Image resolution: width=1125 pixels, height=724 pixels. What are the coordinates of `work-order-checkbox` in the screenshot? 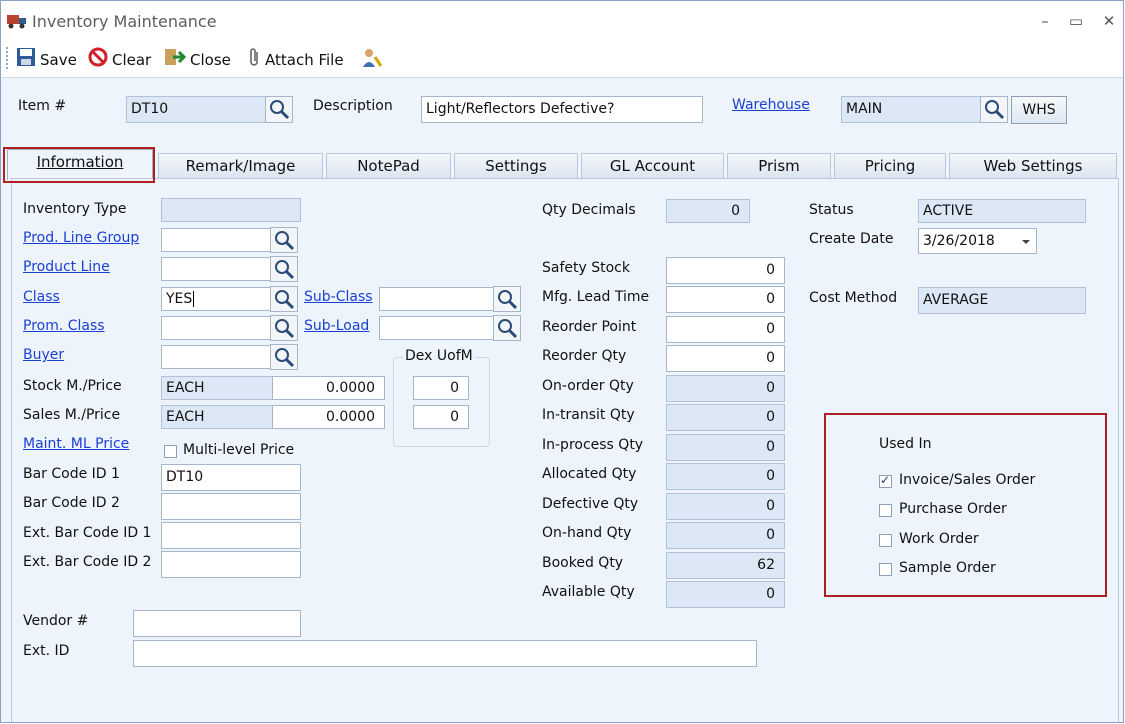 It's located at (885, 540).